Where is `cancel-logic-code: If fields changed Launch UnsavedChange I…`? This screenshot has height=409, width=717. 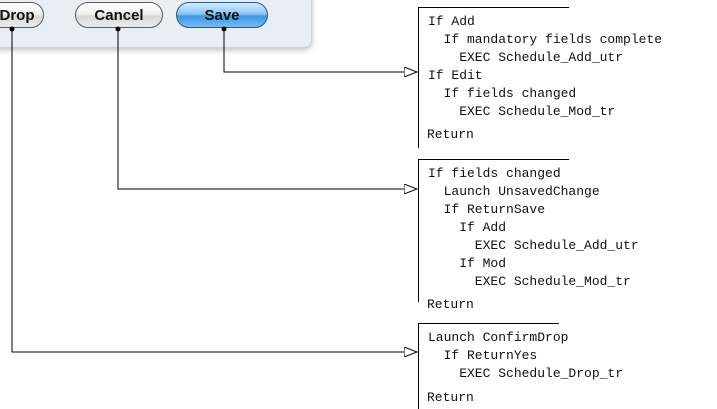
cancel-logic-code: If fields changed Launch UnsavedChange I… is located at coordinates (533, 227).